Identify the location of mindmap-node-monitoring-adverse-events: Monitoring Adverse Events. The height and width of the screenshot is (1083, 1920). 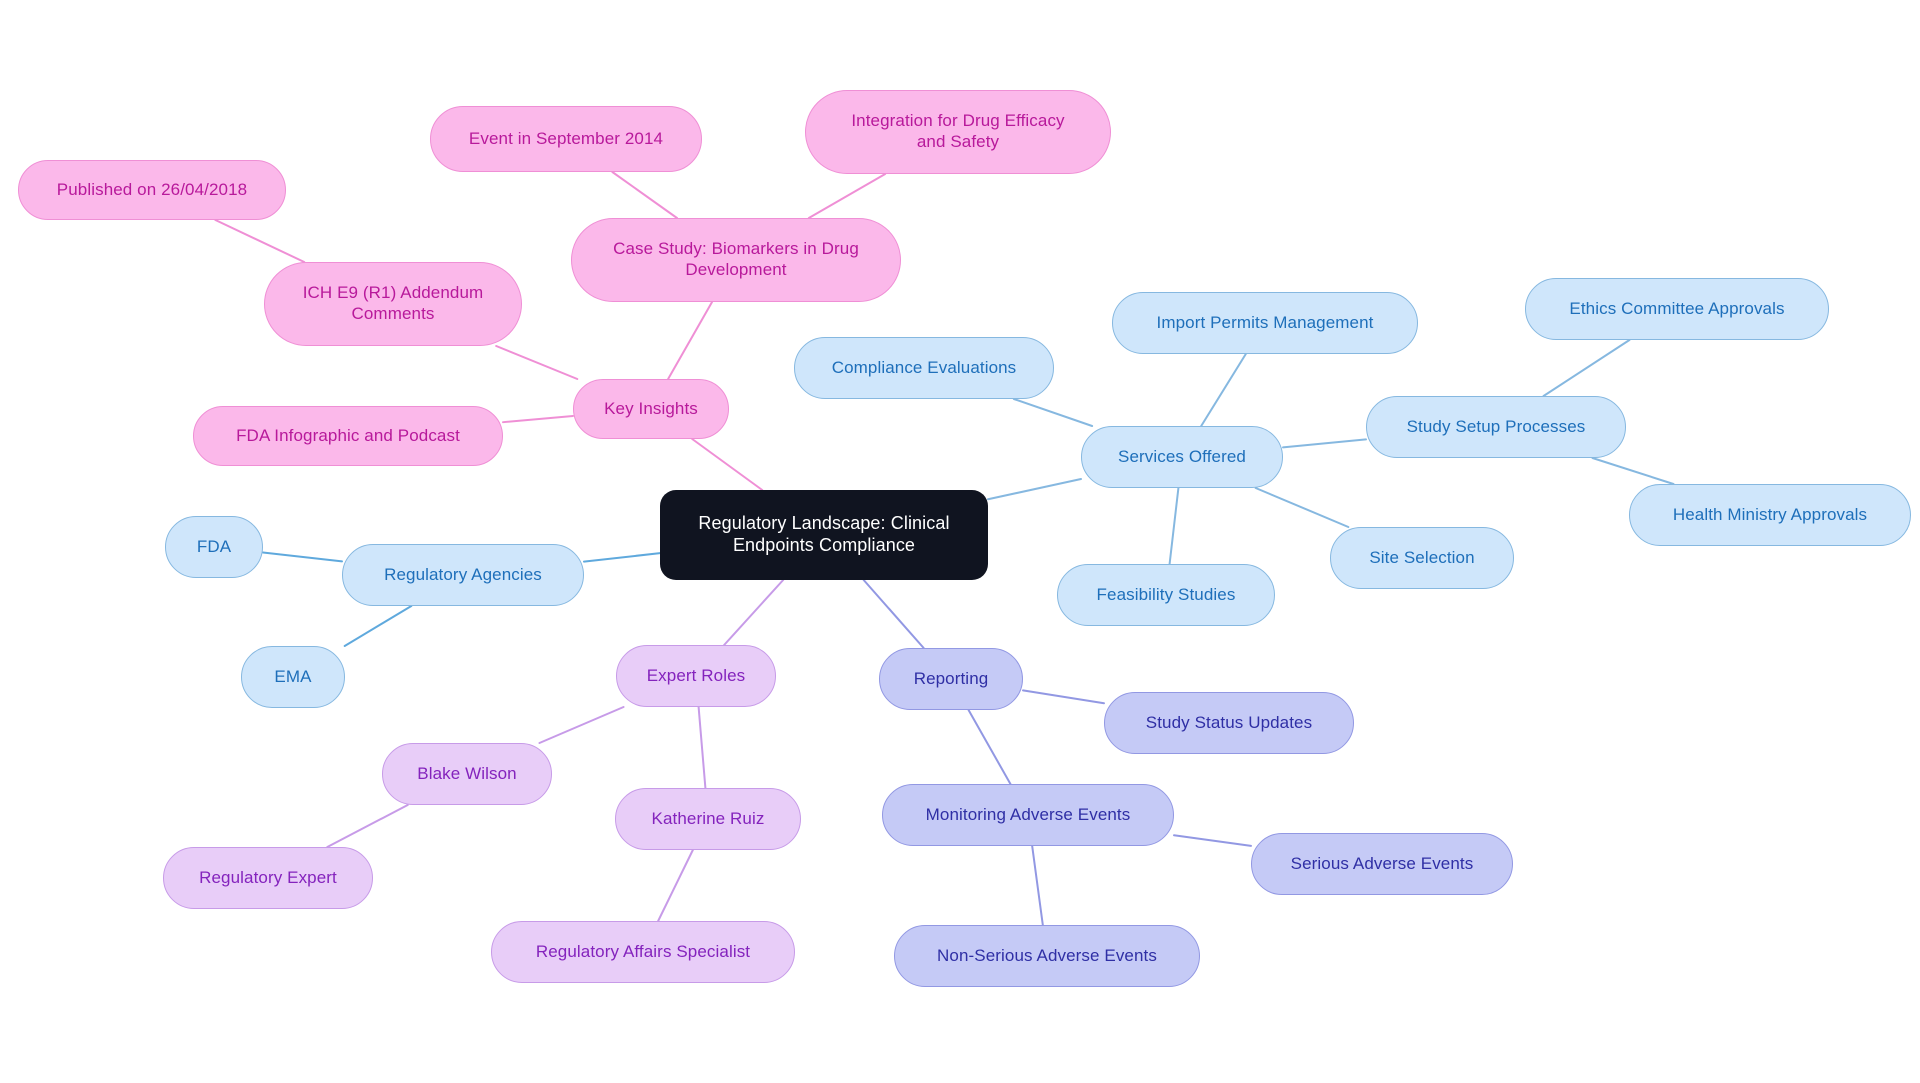
(1028, 815).